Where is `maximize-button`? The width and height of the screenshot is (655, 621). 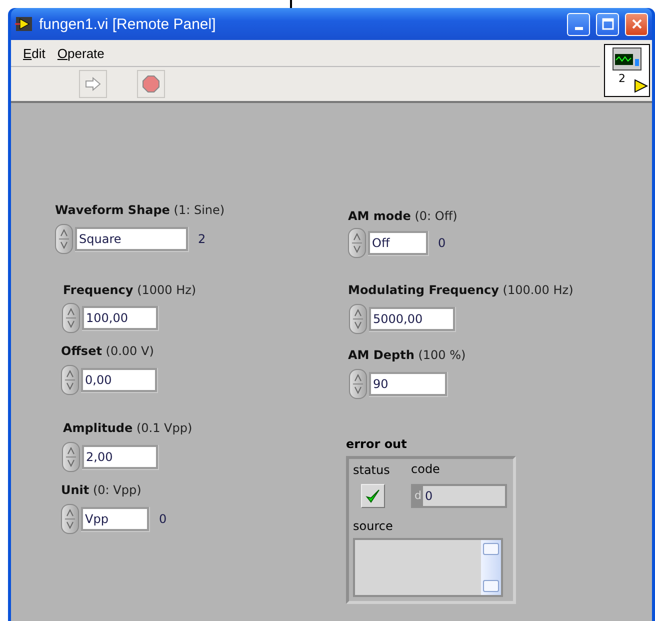
maximize-button is located at coordinates (607, 24).